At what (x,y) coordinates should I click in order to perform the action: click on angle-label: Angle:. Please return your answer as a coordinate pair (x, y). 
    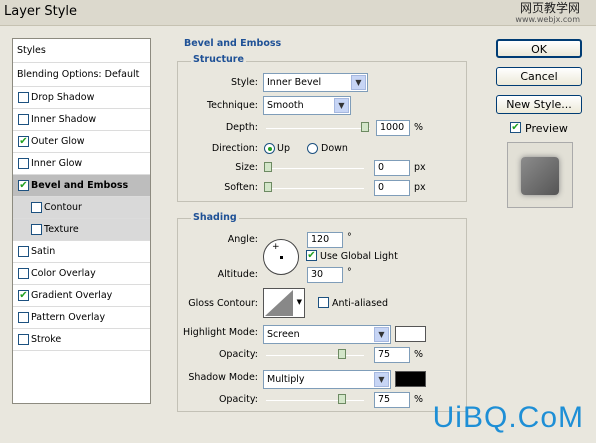
    Looking at the image, I should click on (242, 239).